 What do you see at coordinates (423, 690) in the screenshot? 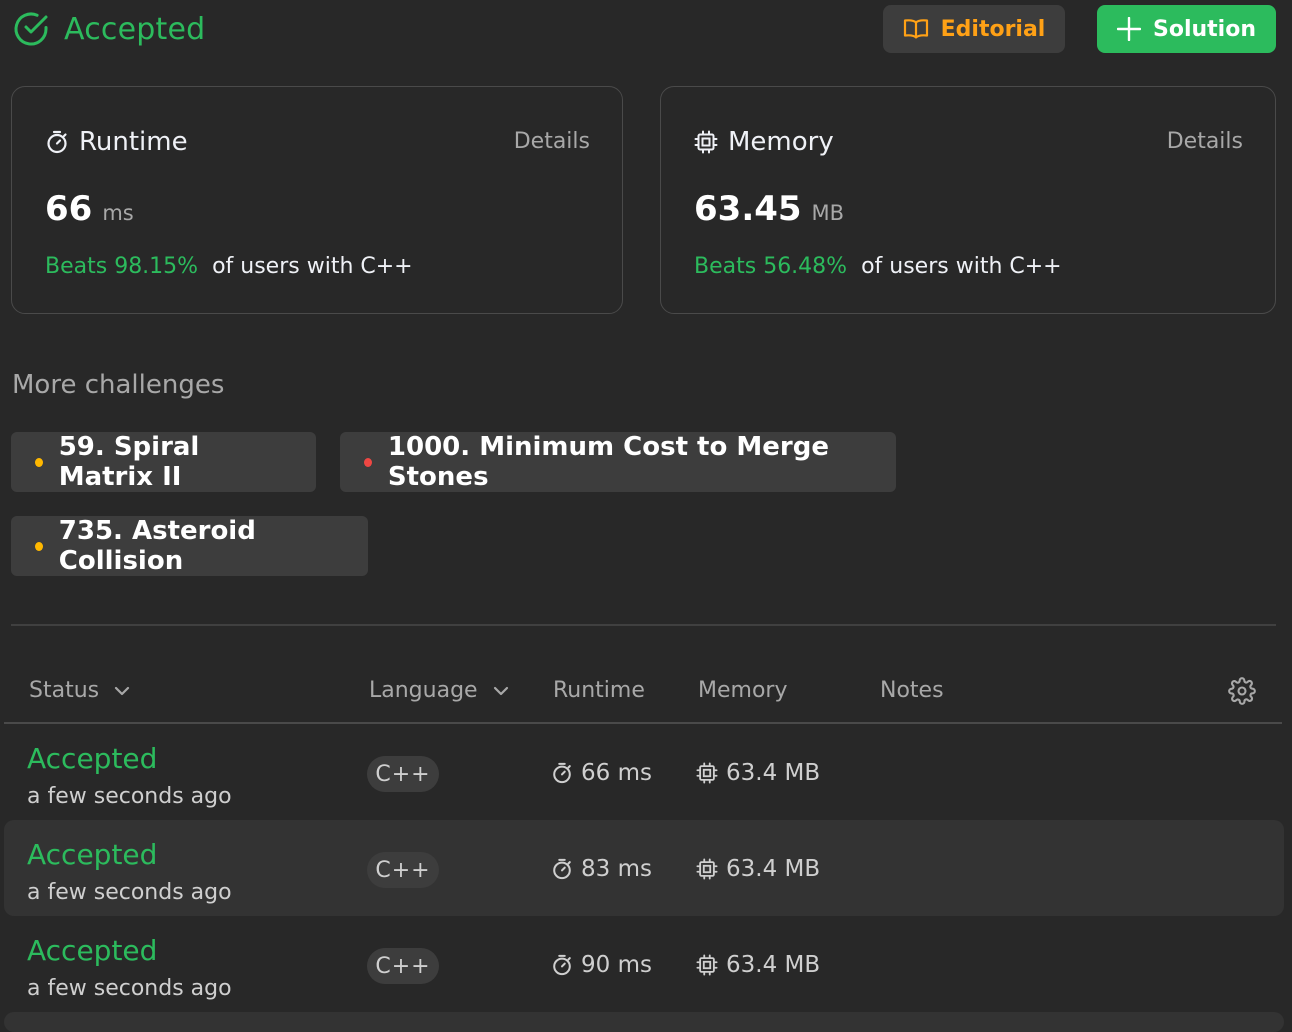
I see `language-header-label: Language` at bounding box center [423, 690].